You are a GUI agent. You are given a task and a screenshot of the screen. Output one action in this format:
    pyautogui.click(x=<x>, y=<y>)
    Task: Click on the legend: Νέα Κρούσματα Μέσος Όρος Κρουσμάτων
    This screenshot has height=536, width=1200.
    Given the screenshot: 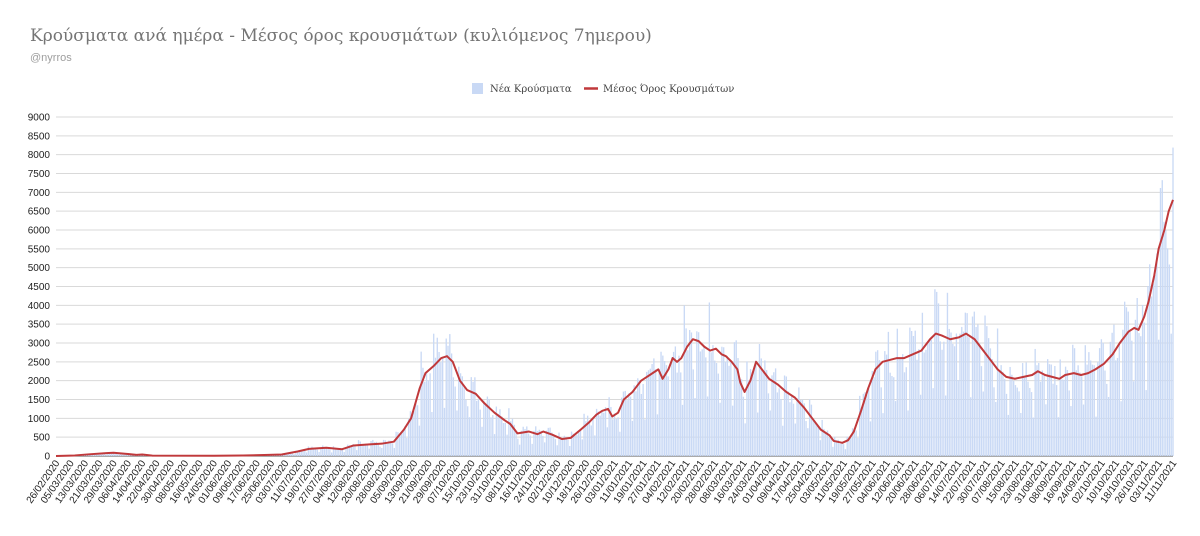 What is the action you would take?
    pyautogui.click(x=603, y=89)
    